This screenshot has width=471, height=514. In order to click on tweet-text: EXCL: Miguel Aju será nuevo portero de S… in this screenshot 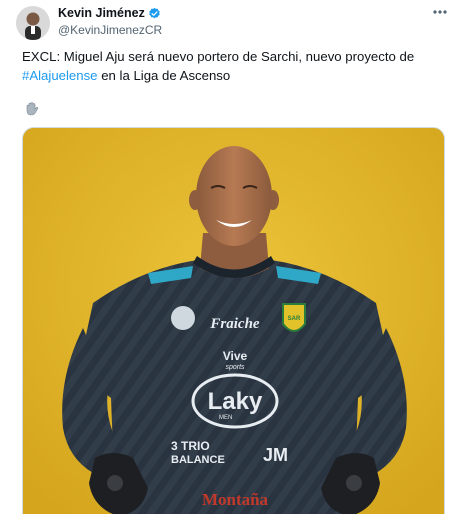, I will do `click(237, 66)`.